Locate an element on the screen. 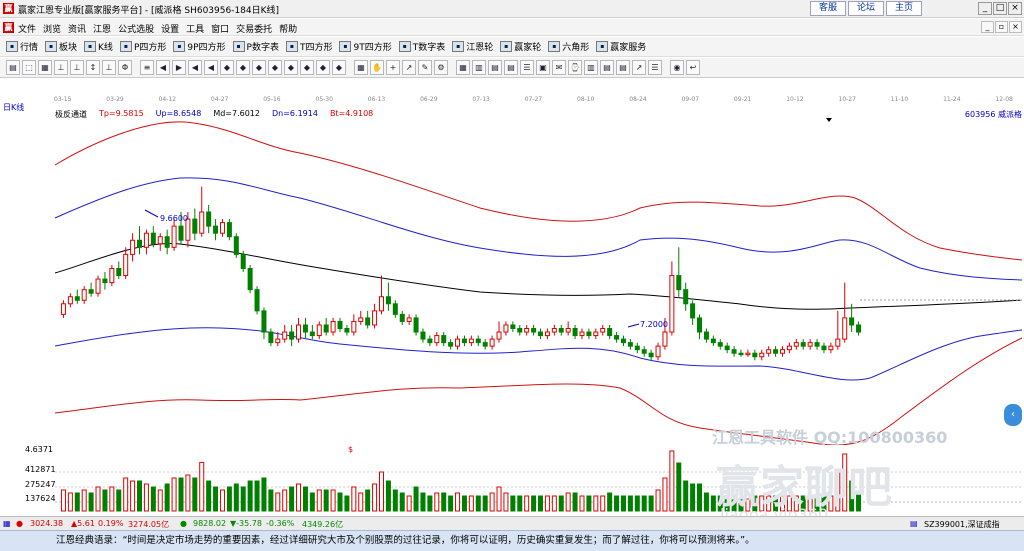 The width and height of the screenshot is (1024, 551). tool-button-12: ◀ is located at coordinates (211, 67).